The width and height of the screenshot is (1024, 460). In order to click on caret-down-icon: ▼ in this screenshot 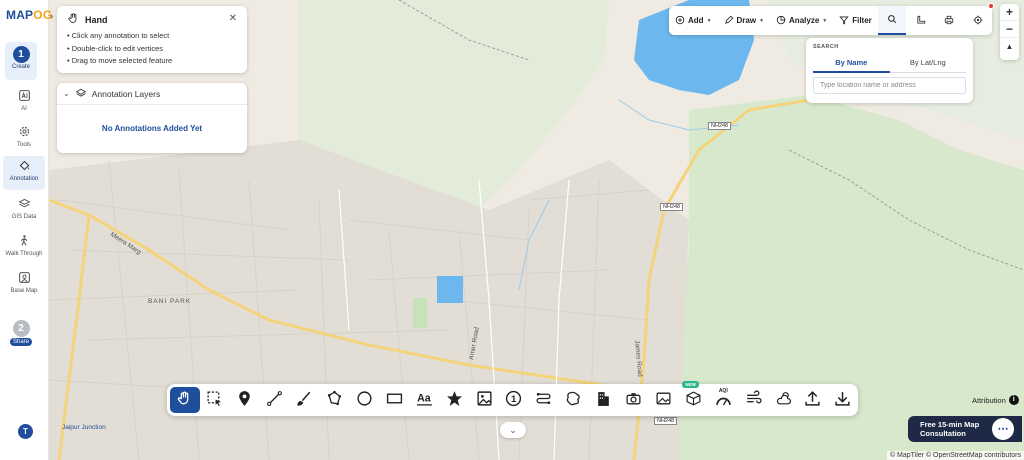, I will do `click(825, 20)`.